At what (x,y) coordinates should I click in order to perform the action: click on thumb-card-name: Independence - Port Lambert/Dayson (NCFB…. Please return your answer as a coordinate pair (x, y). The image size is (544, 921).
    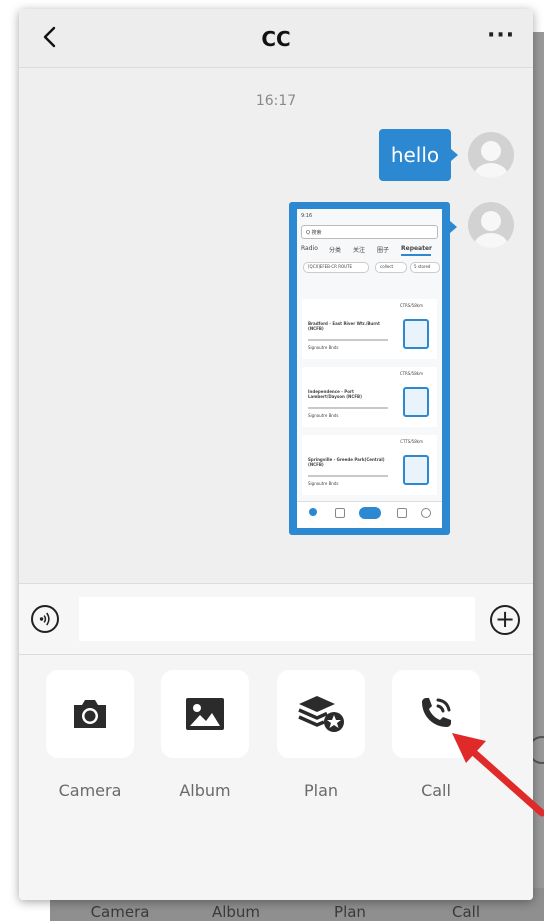
    Looking at the image, I should click on (335, 394).